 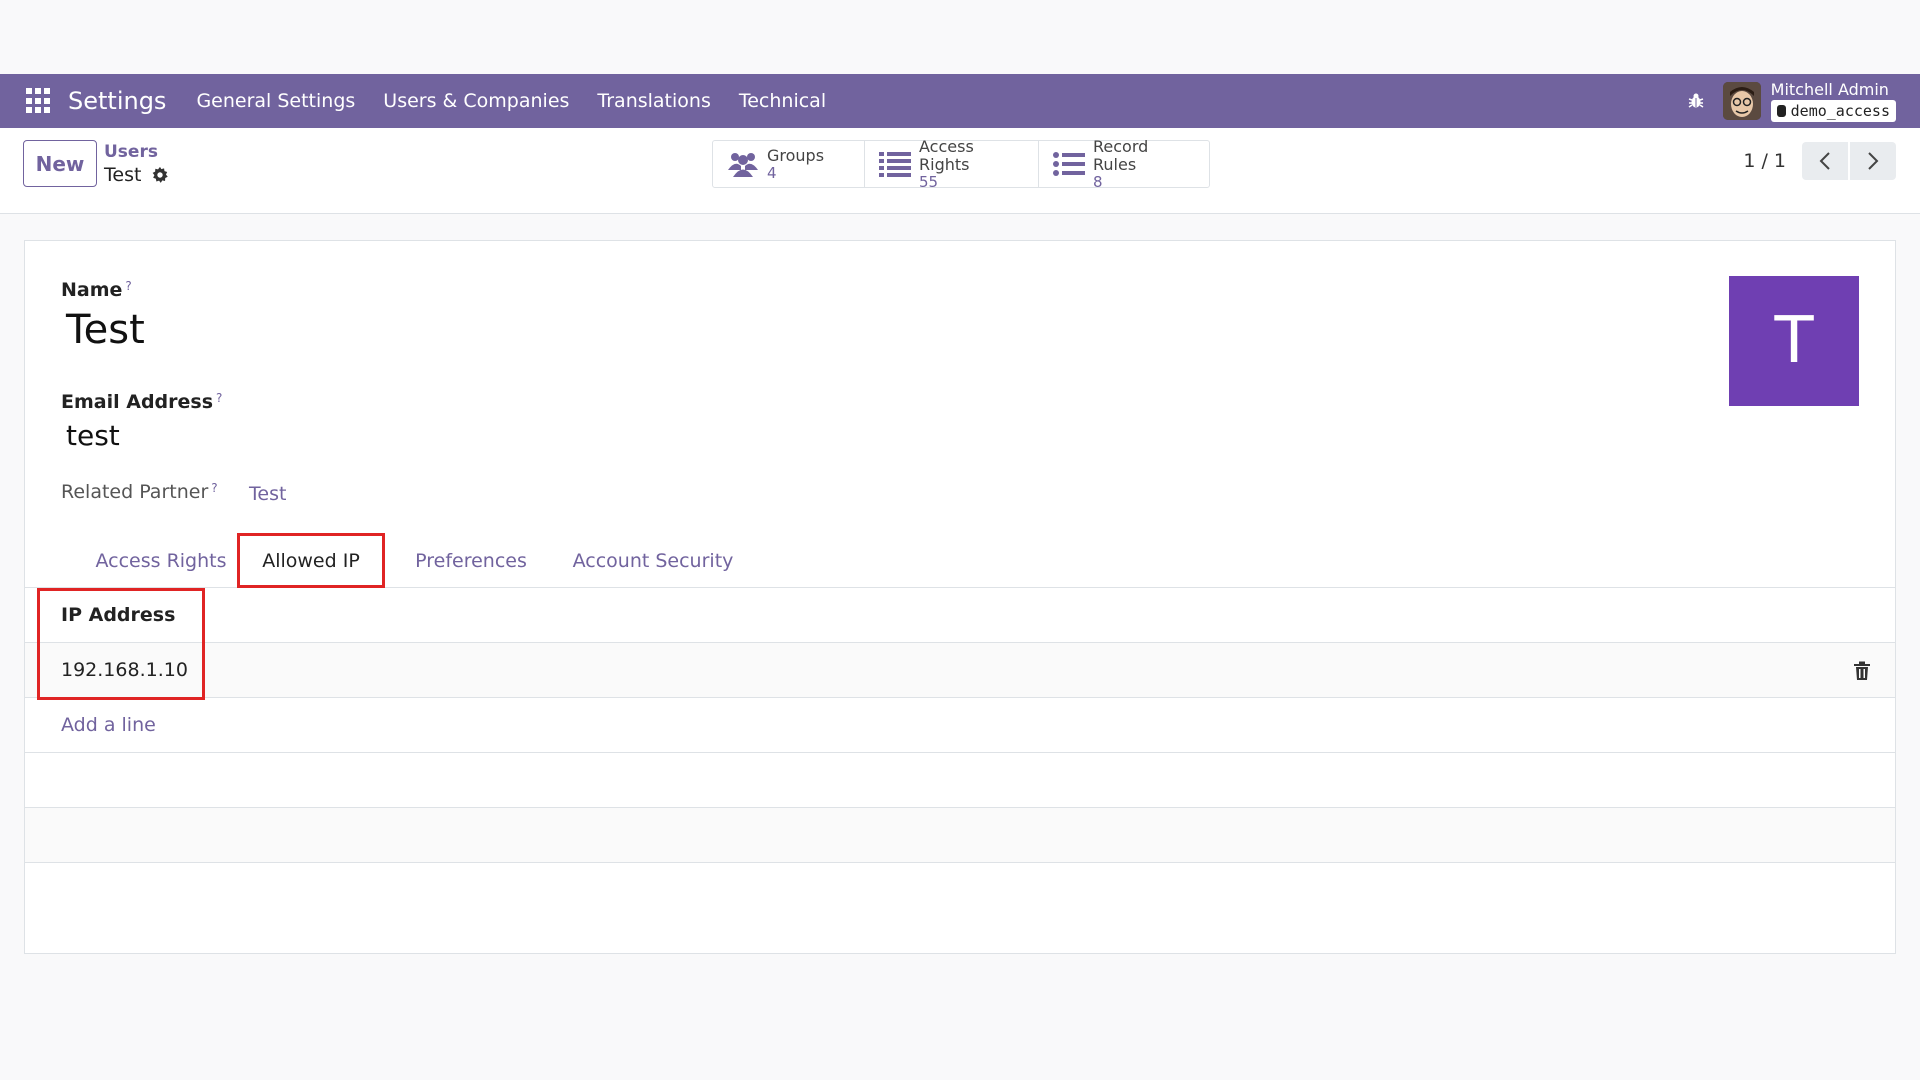 What do you see at coordinates (219, 398) in the screenshot?
I see `email-help-mark: ?` at bounding box center [219, 398].